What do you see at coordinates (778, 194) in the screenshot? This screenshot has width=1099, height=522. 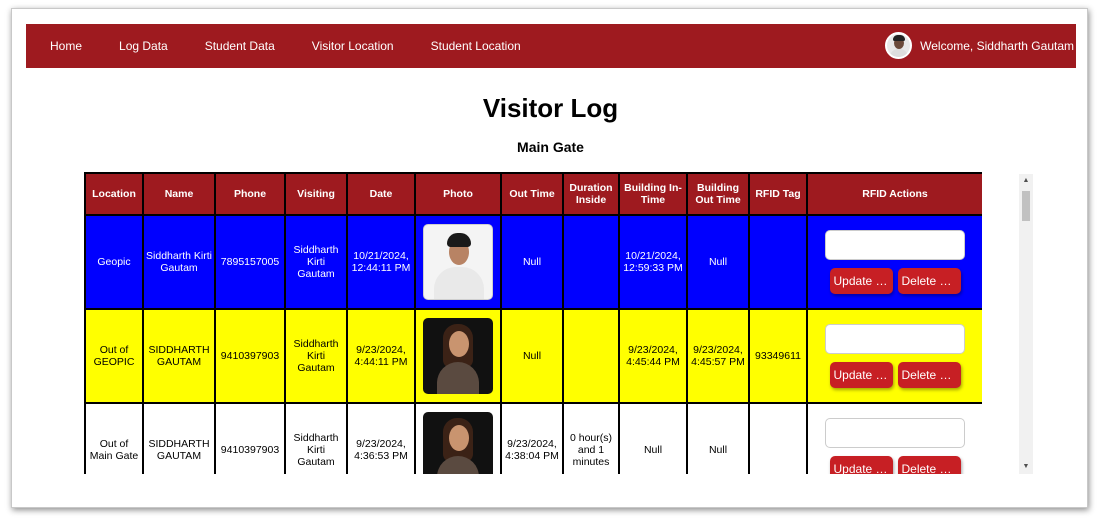 I see `column-header-rfid-tag: RFID Tag` at bounding box center [778, 194].